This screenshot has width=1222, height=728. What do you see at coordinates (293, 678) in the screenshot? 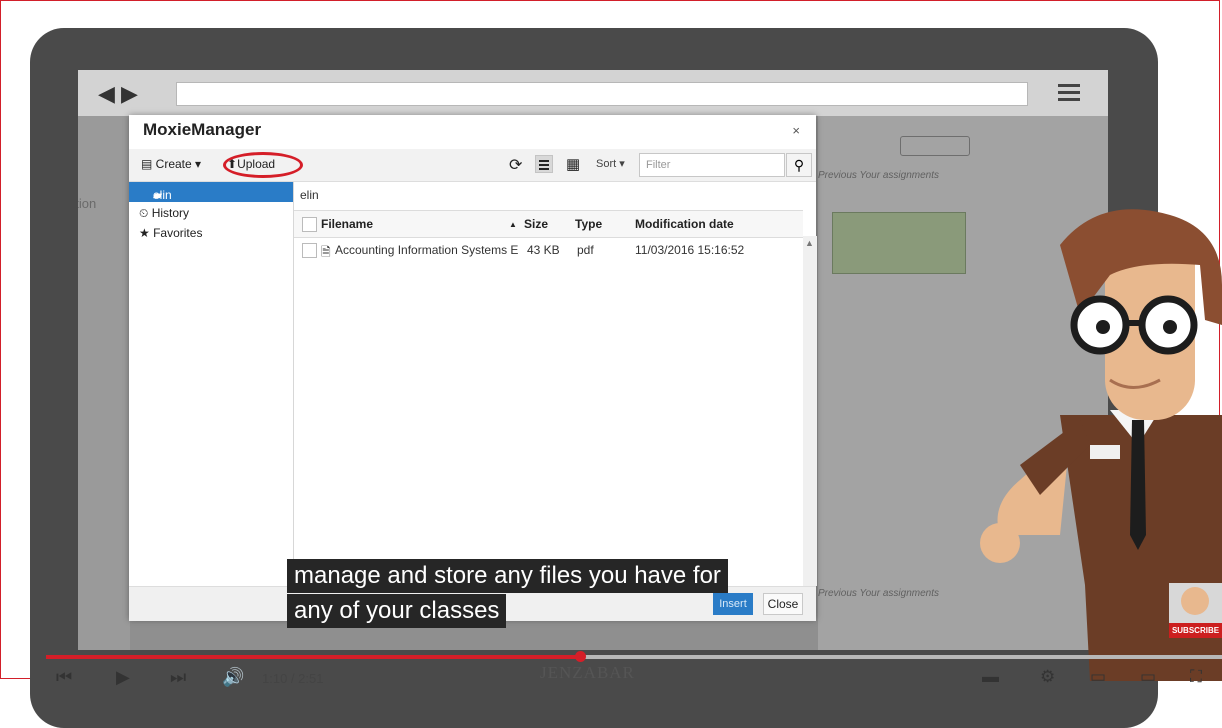
I see `playback-time: 1:10 / 2:51` at bounding box center [293, 678].